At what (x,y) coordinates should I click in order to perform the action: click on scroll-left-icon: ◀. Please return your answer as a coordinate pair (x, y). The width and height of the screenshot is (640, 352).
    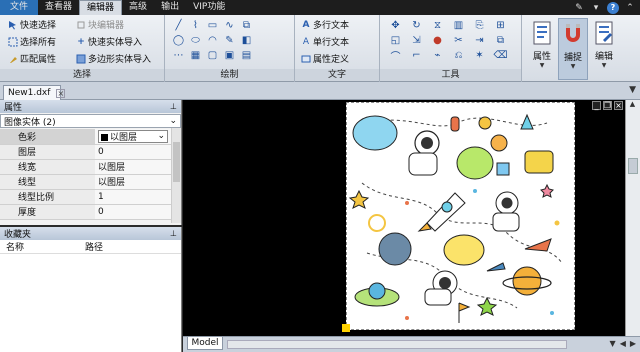
    Looking at the image, I should click on (623, 343).